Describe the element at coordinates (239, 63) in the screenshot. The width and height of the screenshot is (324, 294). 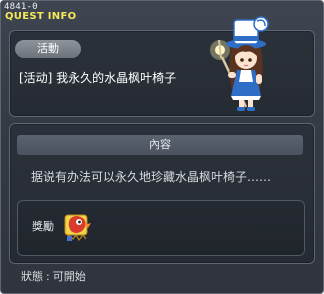
I see `npc-girl-with-staff-icon` at that location.